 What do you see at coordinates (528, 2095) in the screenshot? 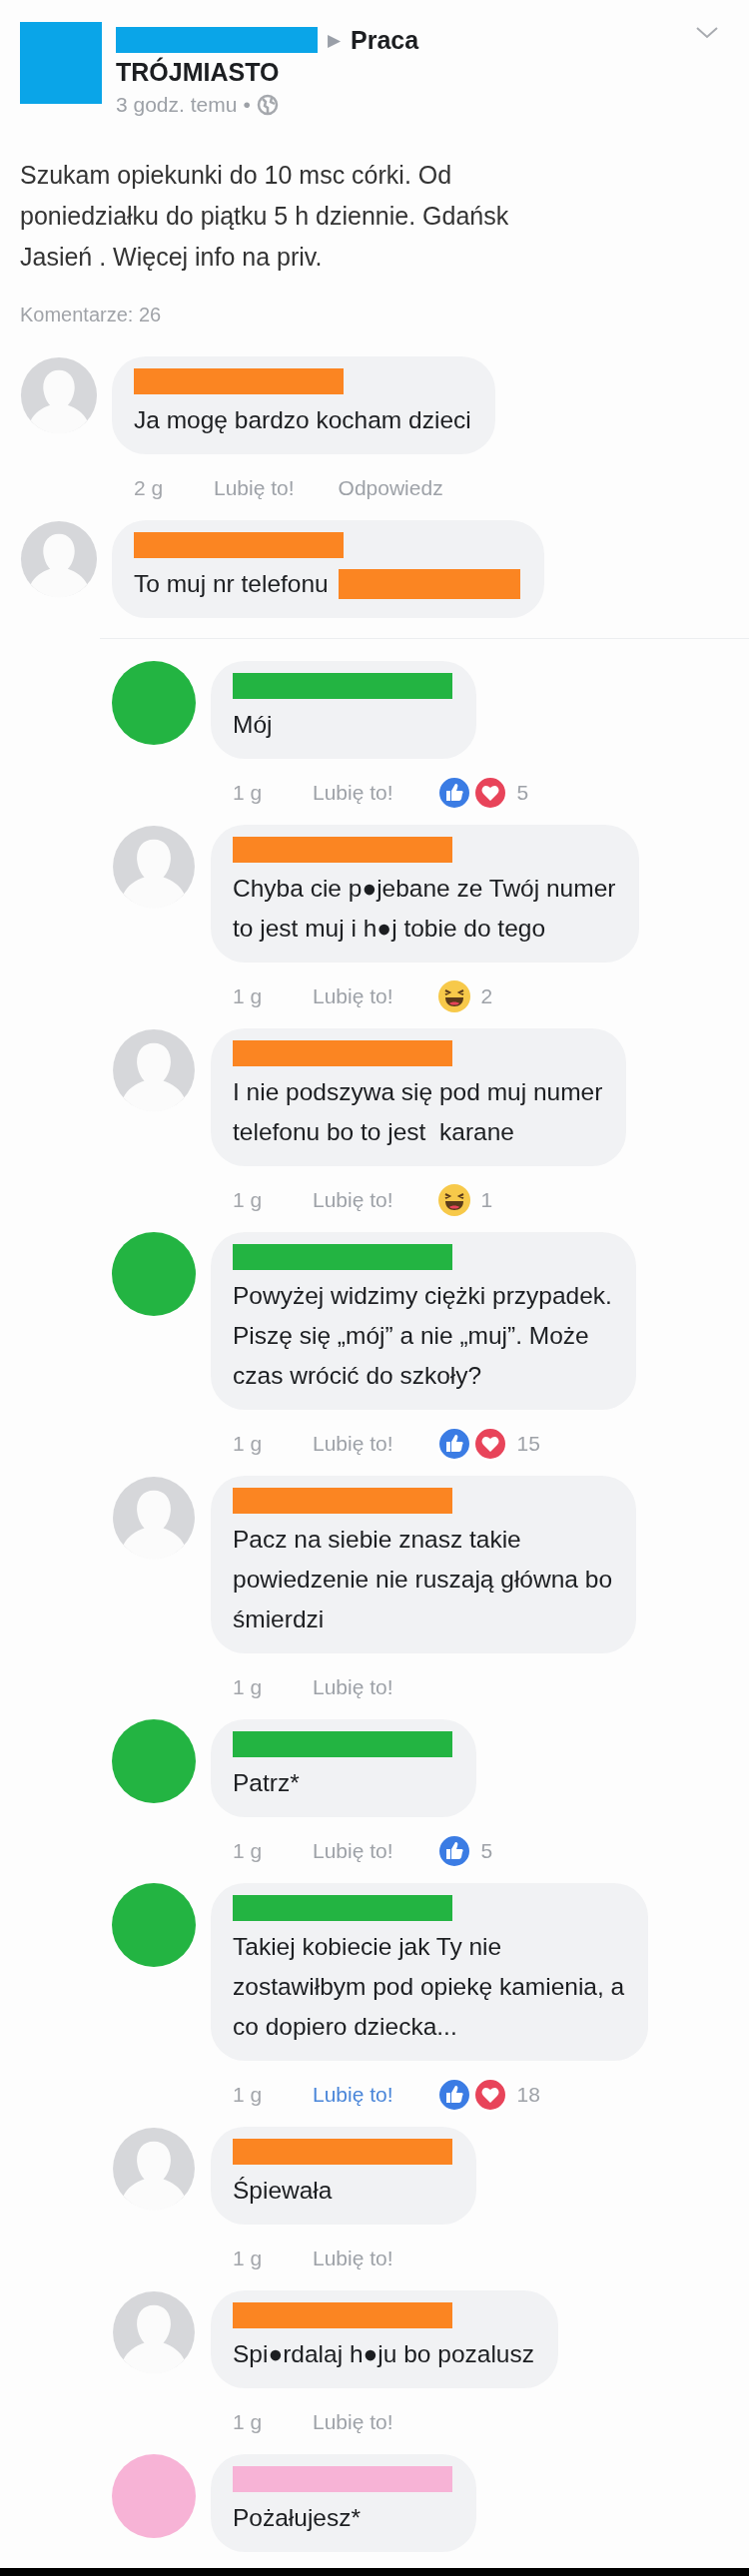
I see `reaction-count: 18` at bounding box center [528, 2095].